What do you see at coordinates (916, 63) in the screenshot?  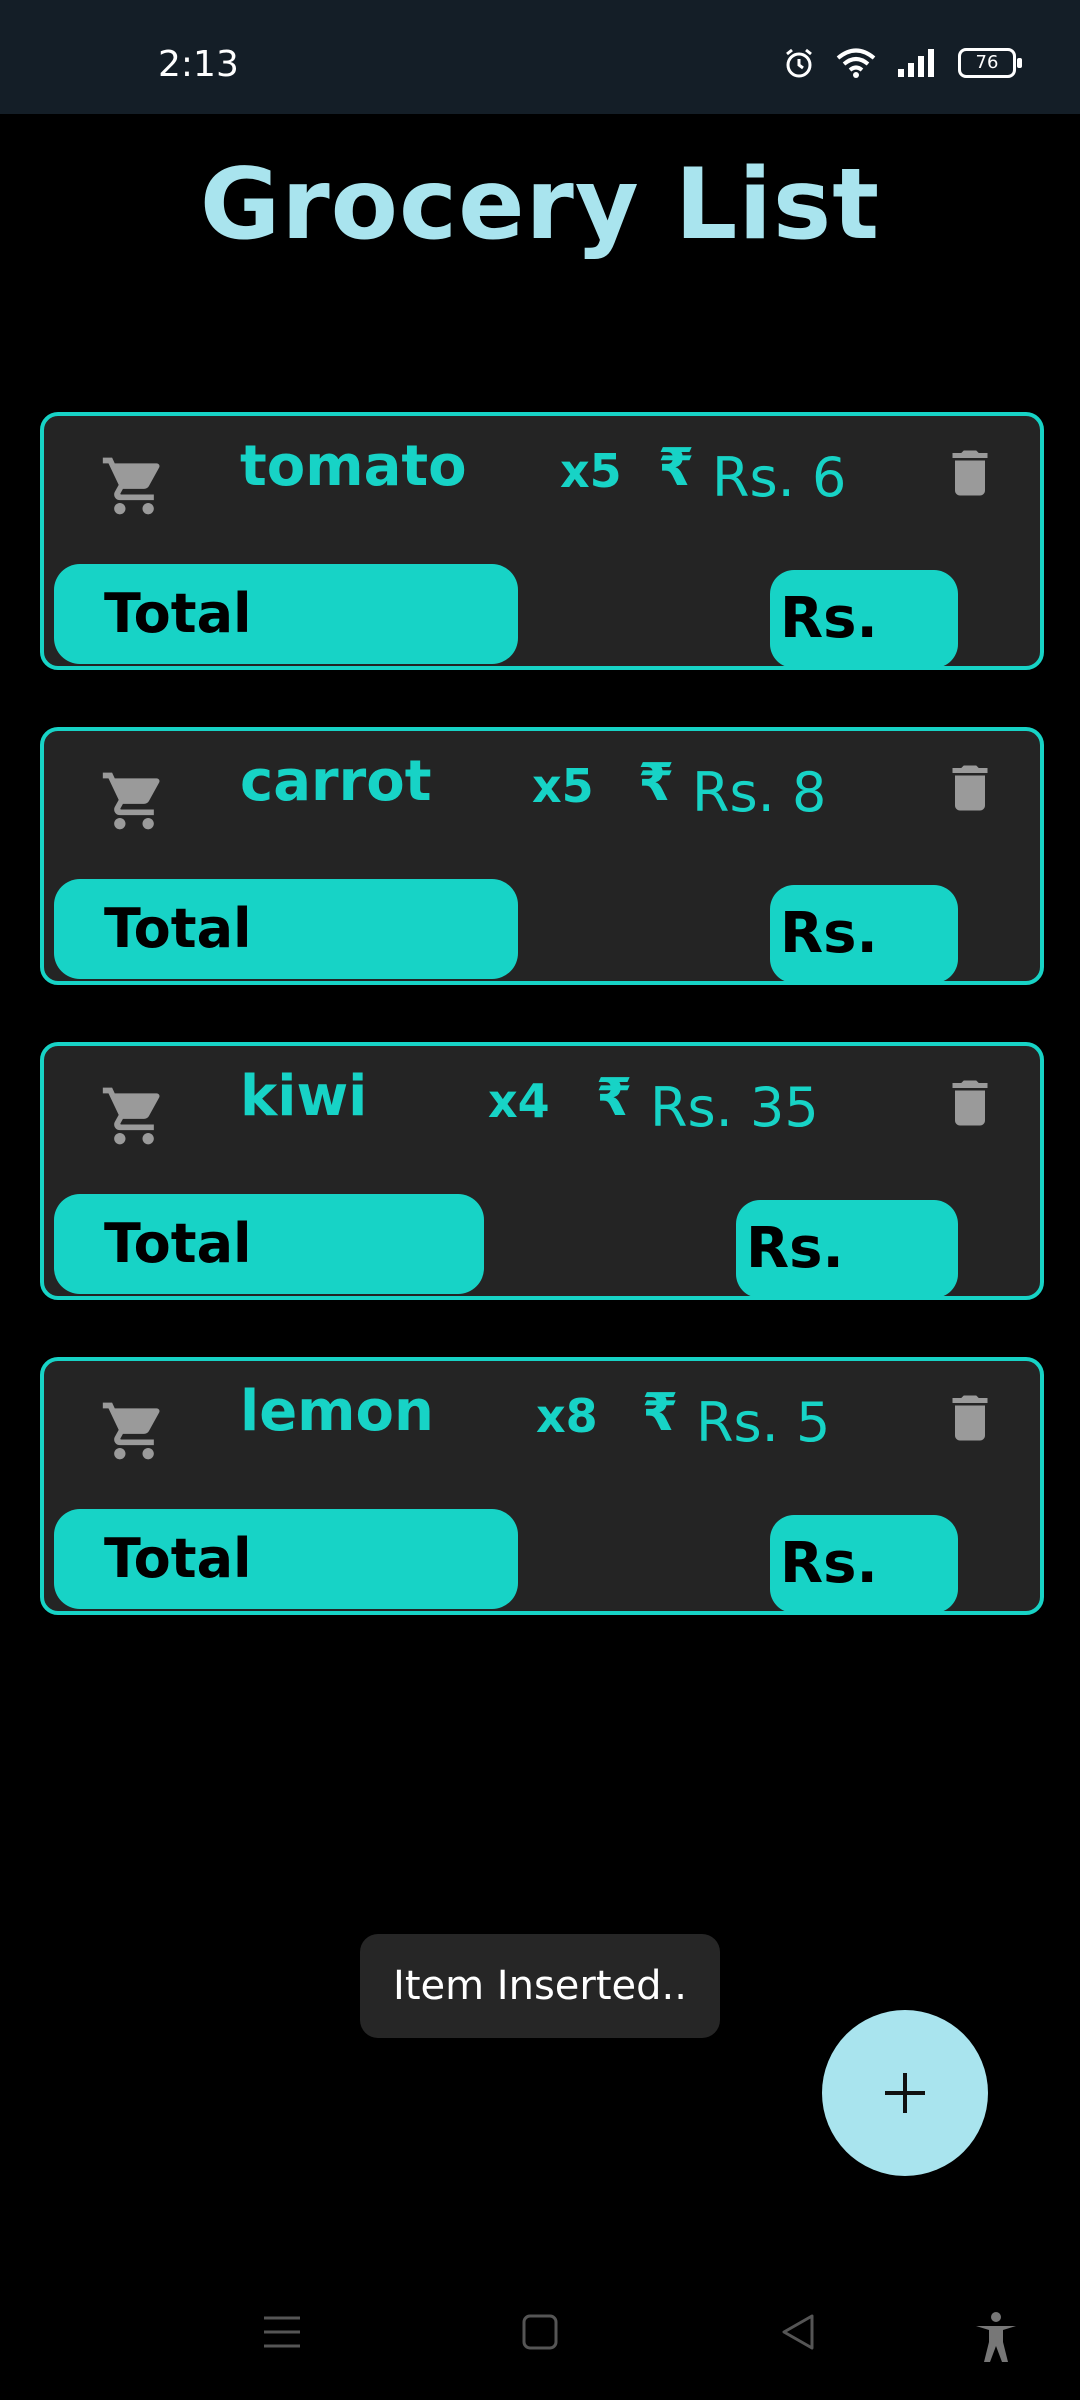 I see `signal-icon` at bounding box center [916, 63].